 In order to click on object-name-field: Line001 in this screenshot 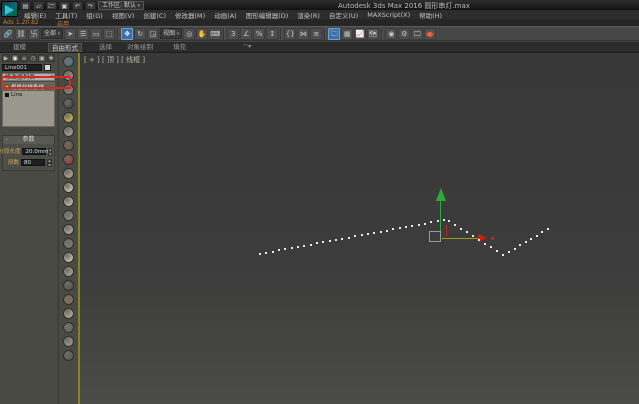, I will do `click(22, 67)`.